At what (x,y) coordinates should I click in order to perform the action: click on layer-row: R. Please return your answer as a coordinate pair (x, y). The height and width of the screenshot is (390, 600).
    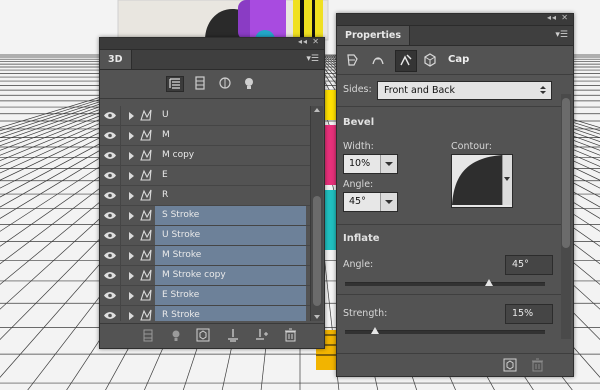
    Looking at the image, I should click on (205, 196).